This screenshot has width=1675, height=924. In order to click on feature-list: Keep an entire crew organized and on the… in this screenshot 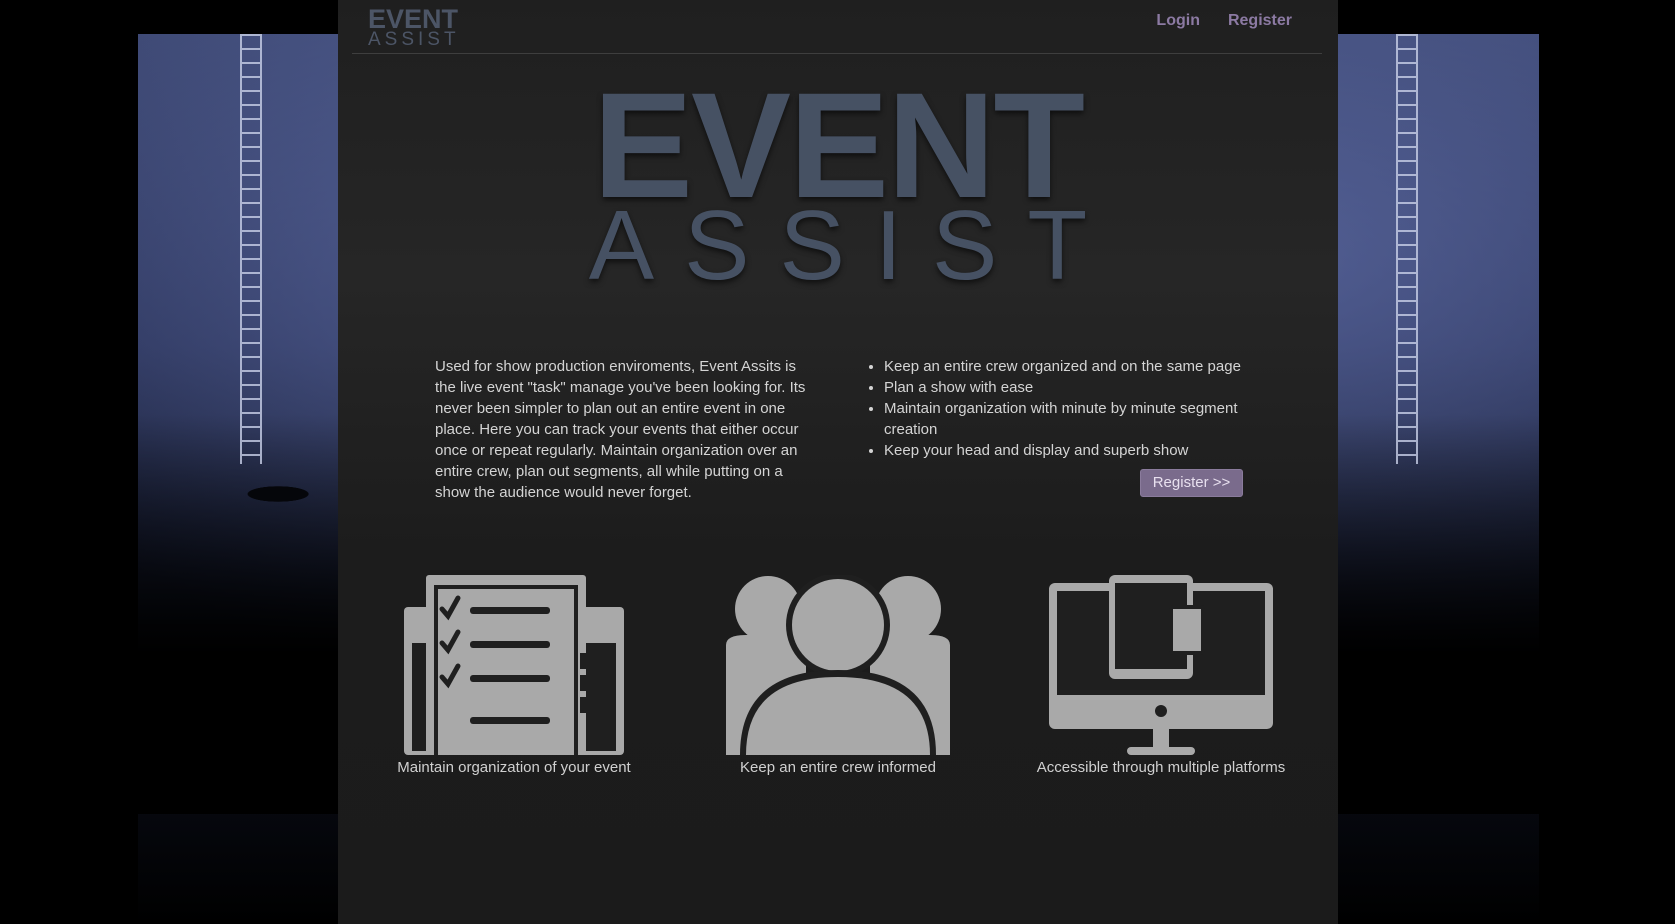, I will do `click(1074, 408)`.